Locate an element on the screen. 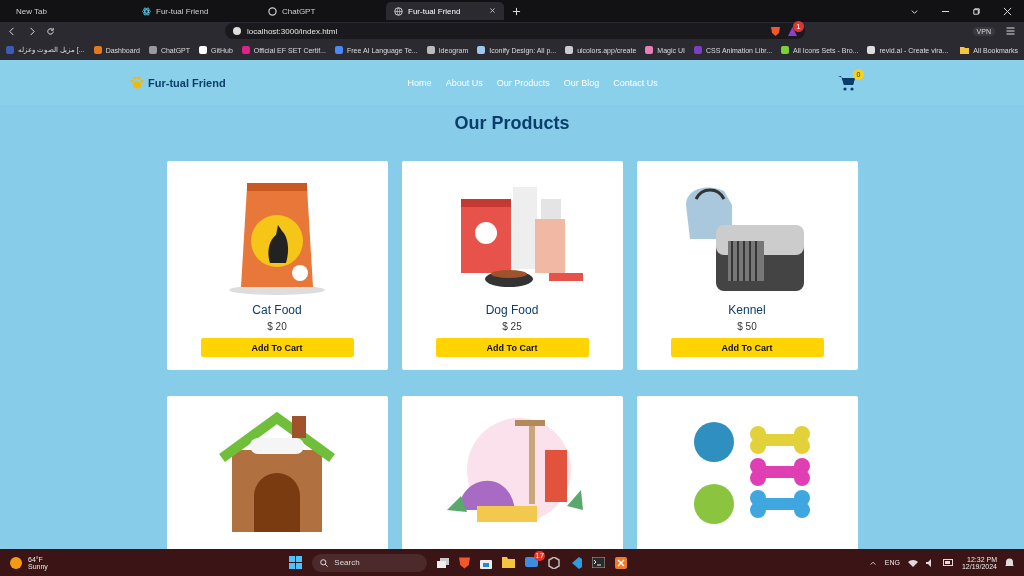 Image resolution: width=1024 pixels, height=576 pixels. globe-icon is located at coordinates (398, 11).